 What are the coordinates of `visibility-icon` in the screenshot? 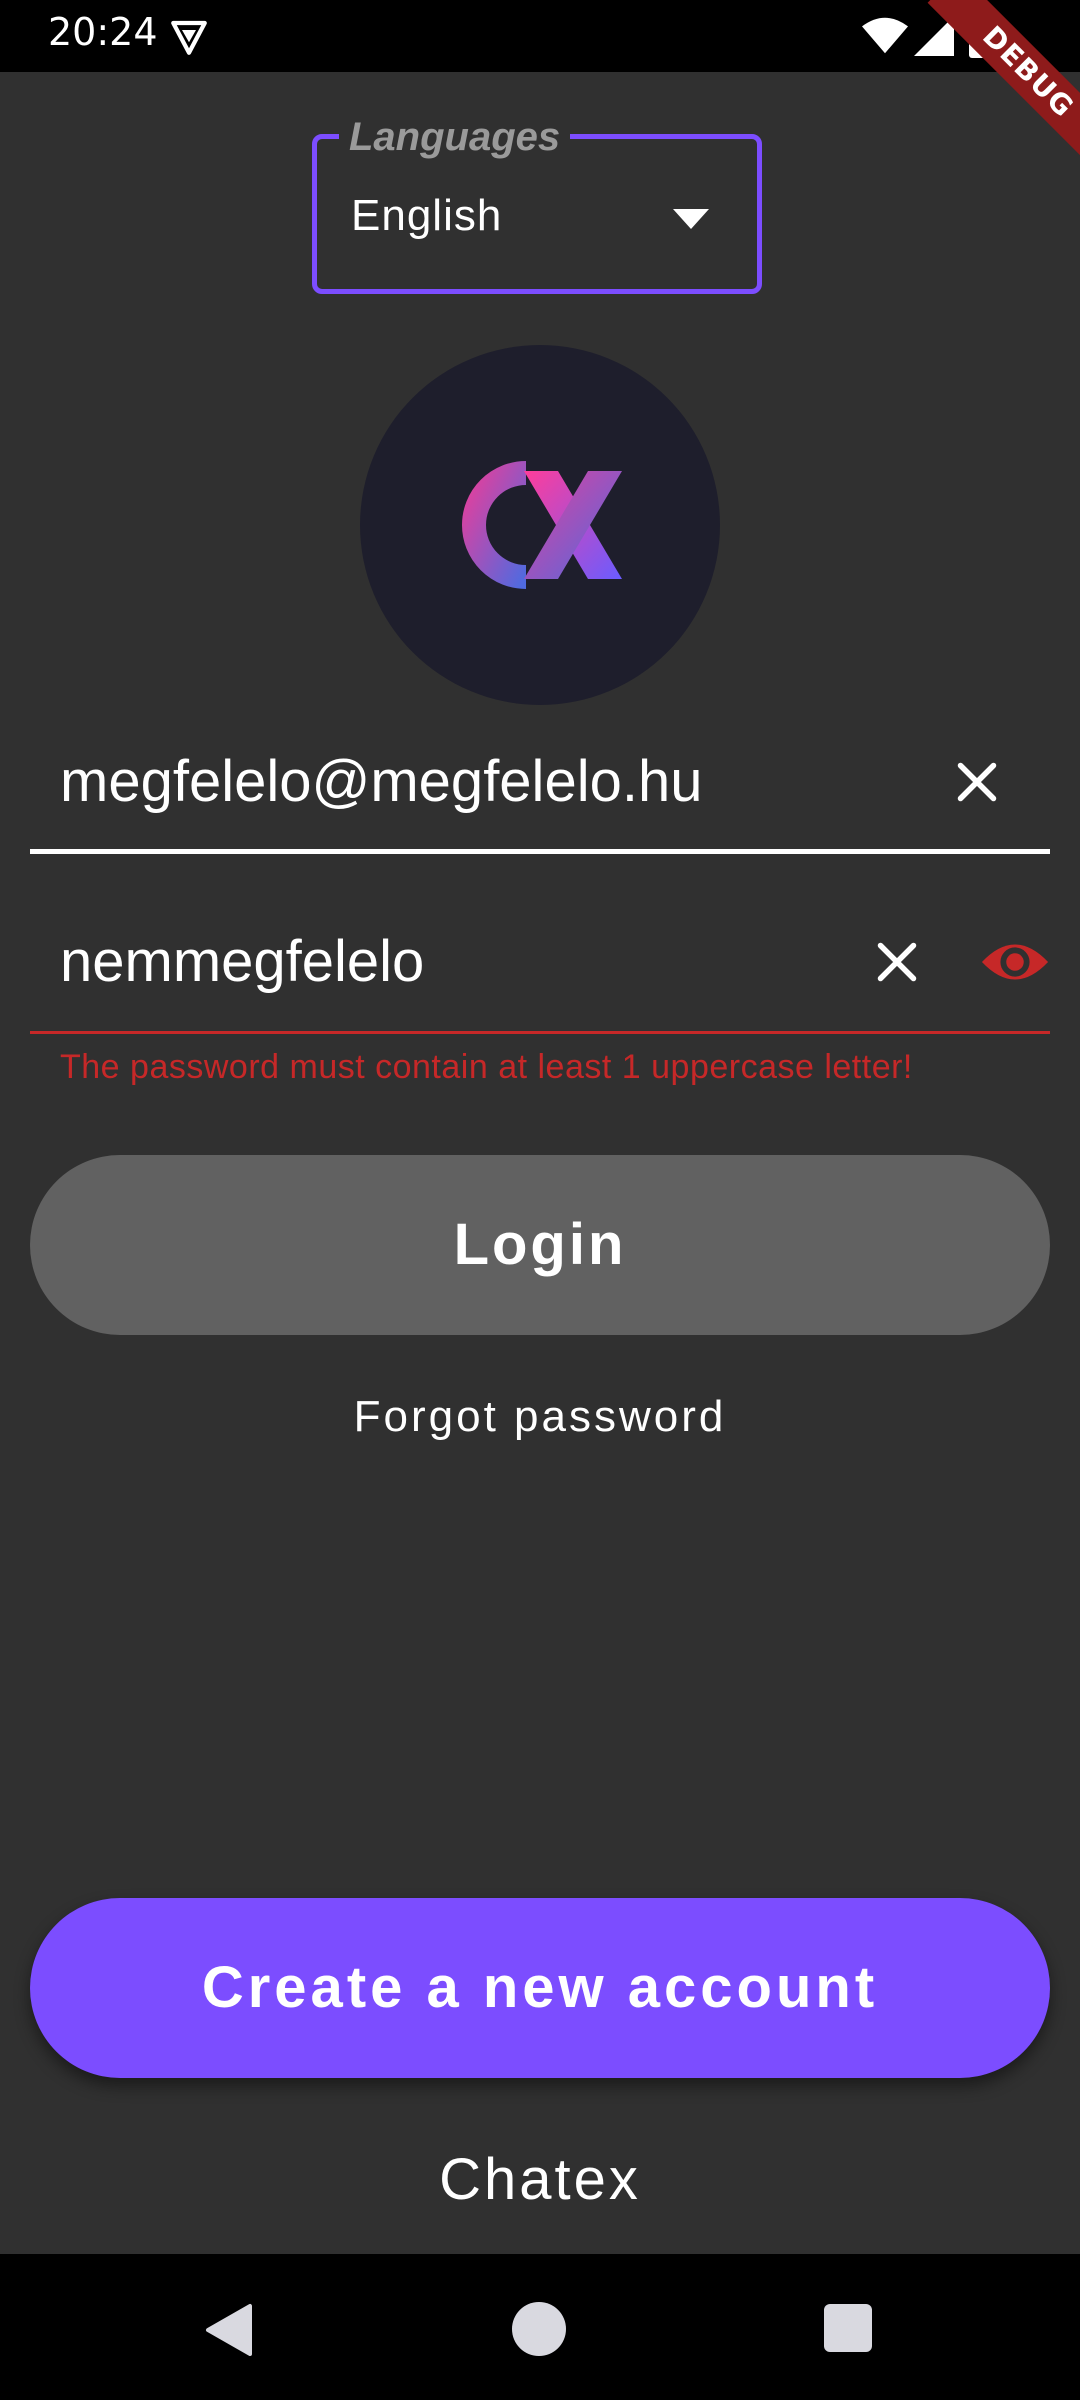 It's located at (1015, 962).